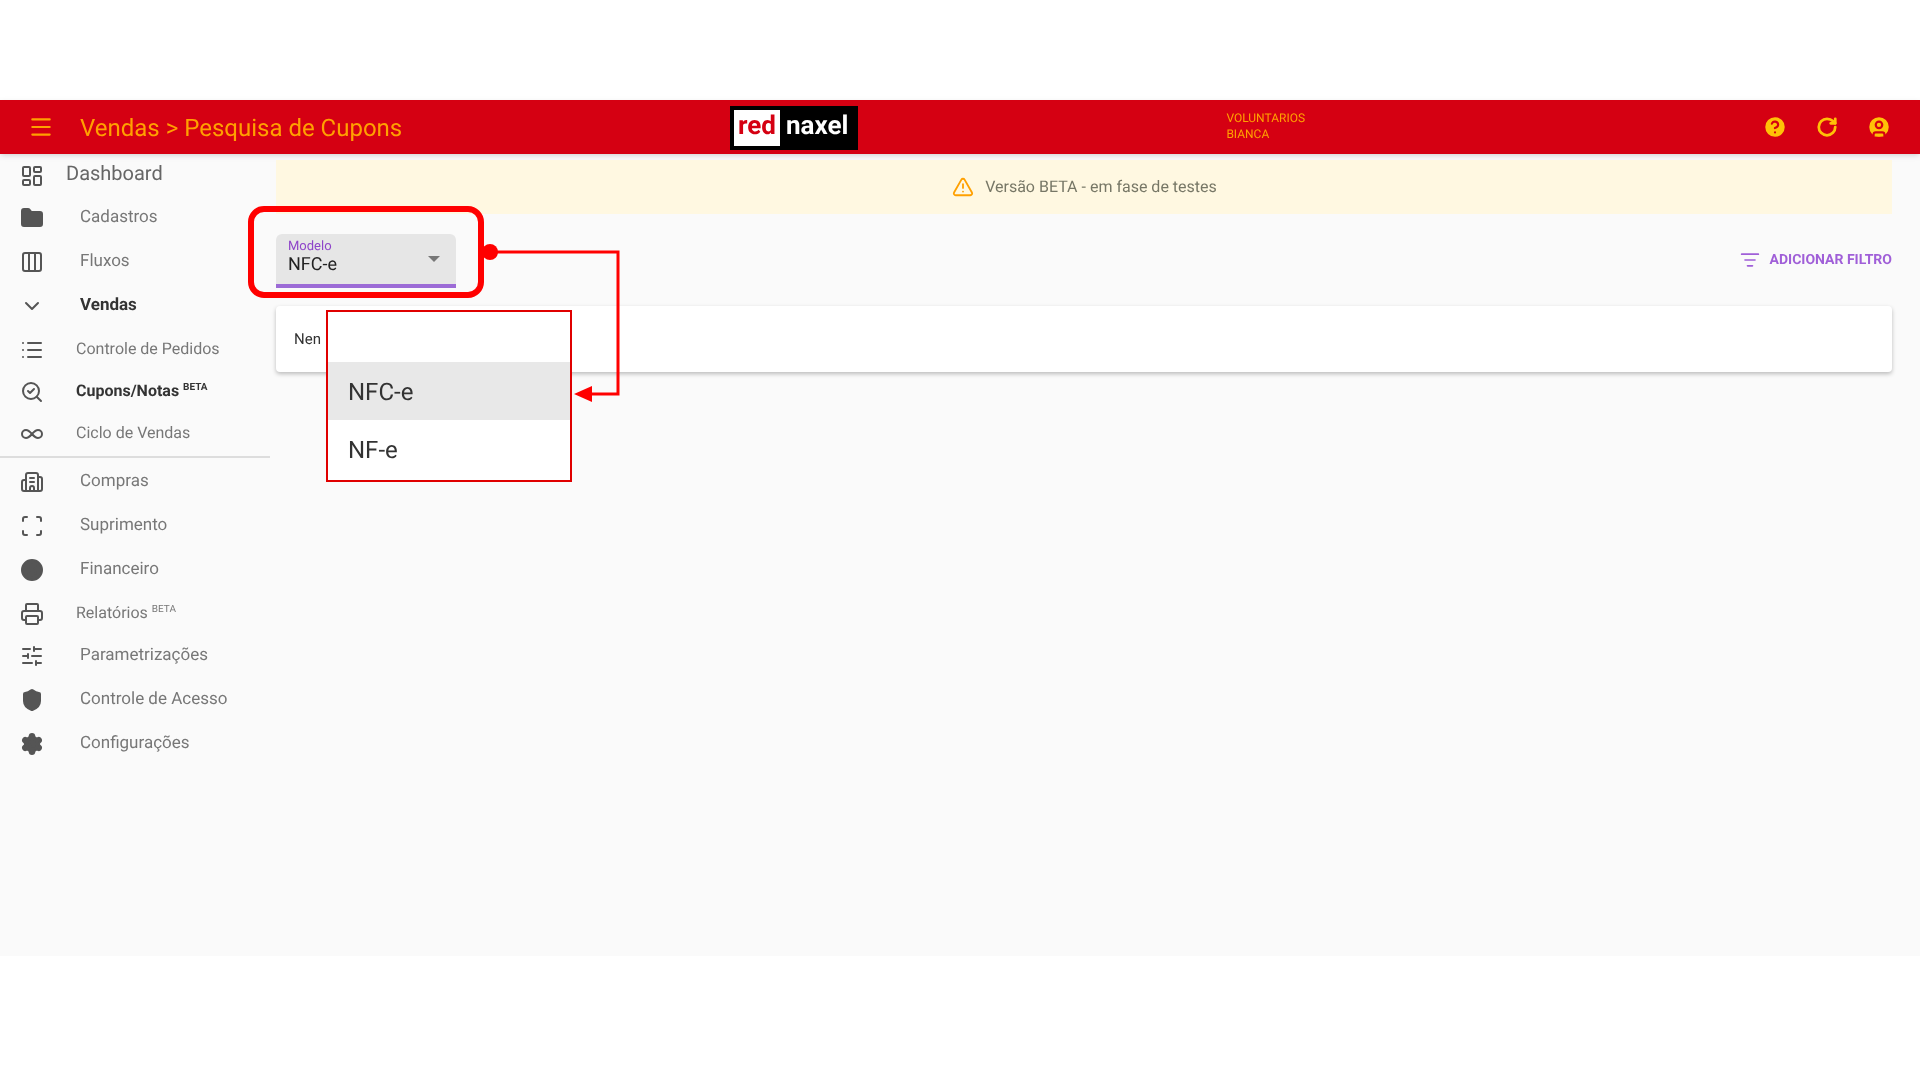 Image resolution: width=1920 pixels, height=1080 pixels. What do you see at coordinates (794, 127) in the screenshot?
I see `logo: red naxel` at bounding box center [794, 127].